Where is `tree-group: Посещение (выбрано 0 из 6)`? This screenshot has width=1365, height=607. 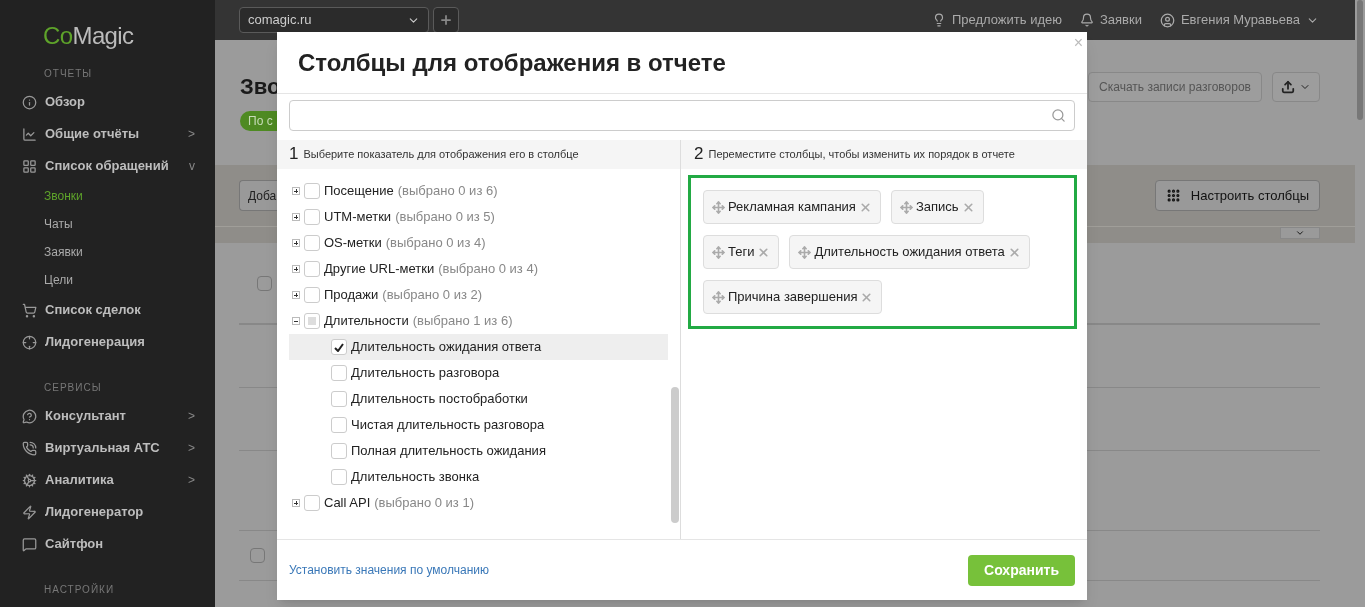
tree-group: Посещение (выбрано 0 из 6) is located at coordinates (480, 191).